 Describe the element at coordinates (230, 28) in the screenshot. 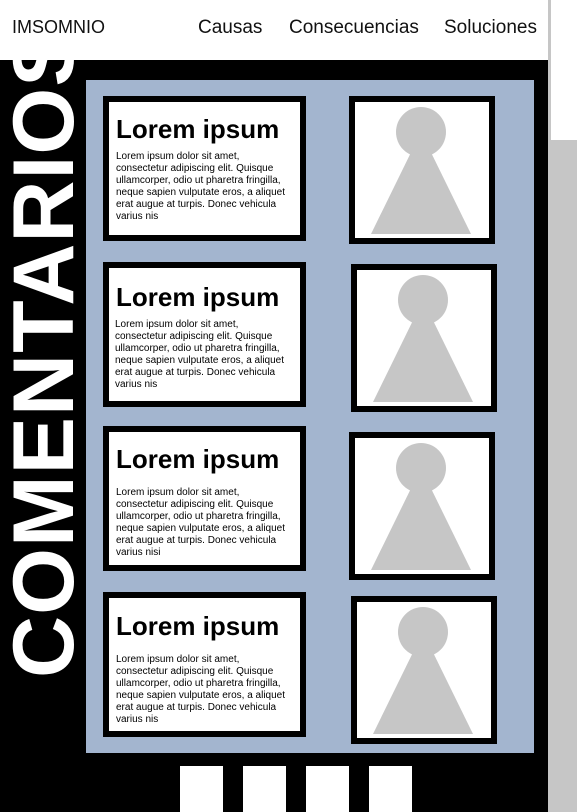

I see `nav-link-causas: Causas` at that location.